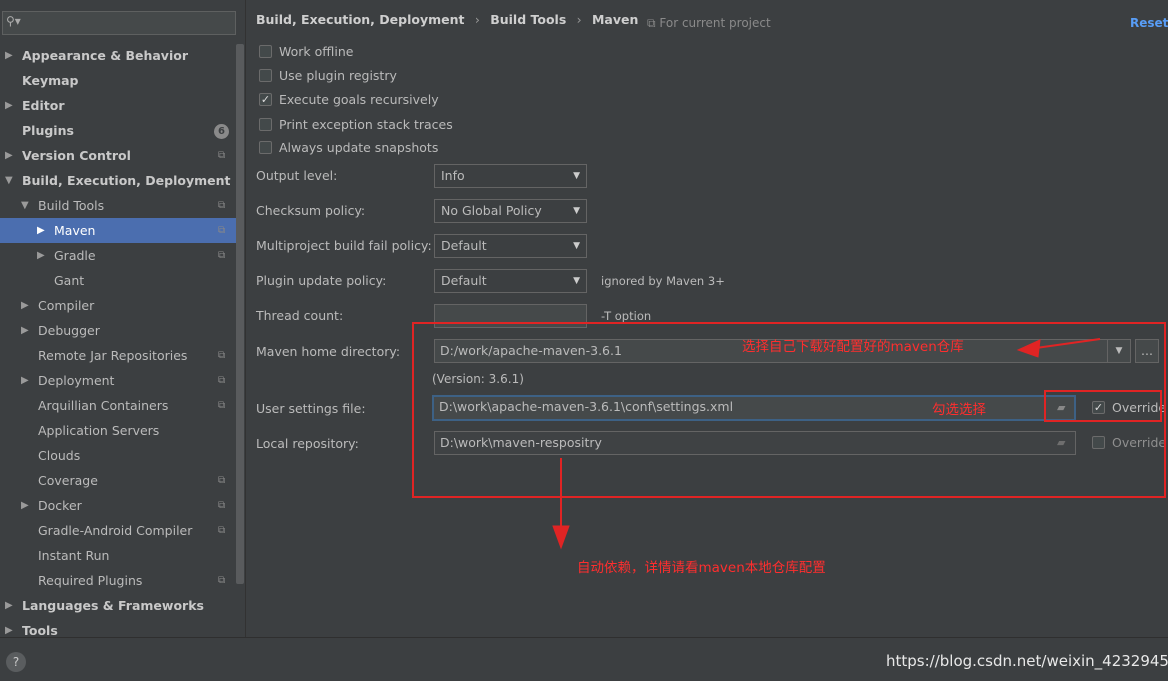  I want to click on annotation-arrows, so click(826, 444).